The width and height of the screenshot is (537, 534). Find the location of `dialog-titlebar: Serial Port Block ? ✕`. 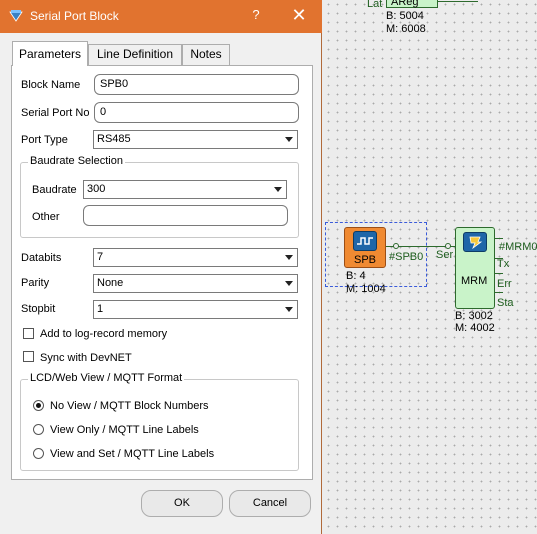

dialog-titlebar: Serial Port Block ? ✕ is located at coordinates (161, 16).